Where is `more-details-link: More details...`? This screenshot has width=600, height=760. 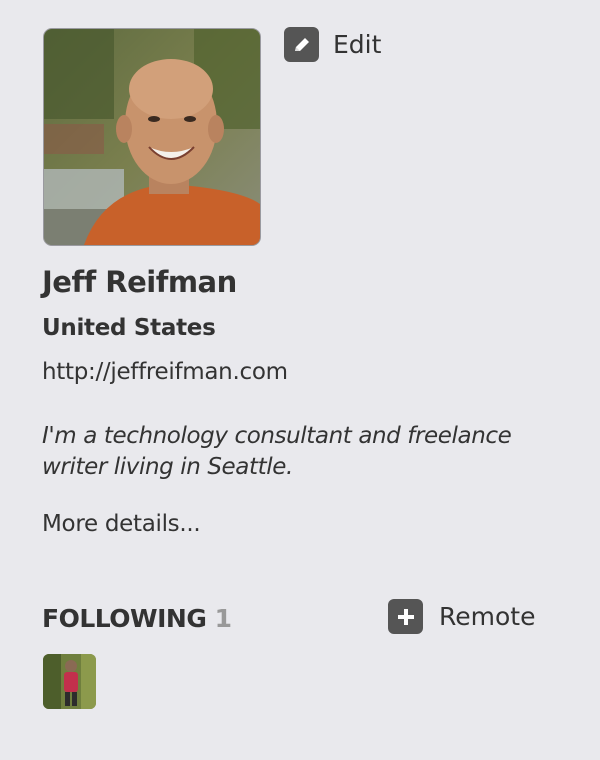
more-details-link: More details... is located at coordinates (121, 524).